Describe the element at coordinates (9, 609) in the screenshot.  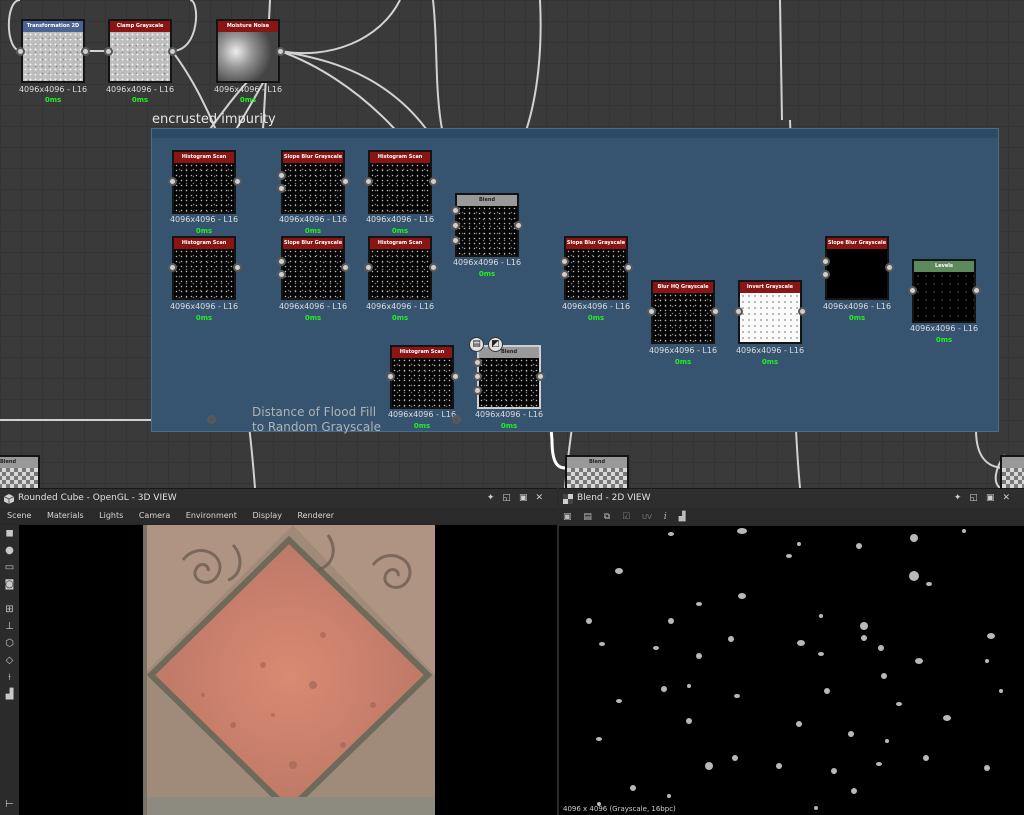
I see `grid-icon: ⊞` at that location.